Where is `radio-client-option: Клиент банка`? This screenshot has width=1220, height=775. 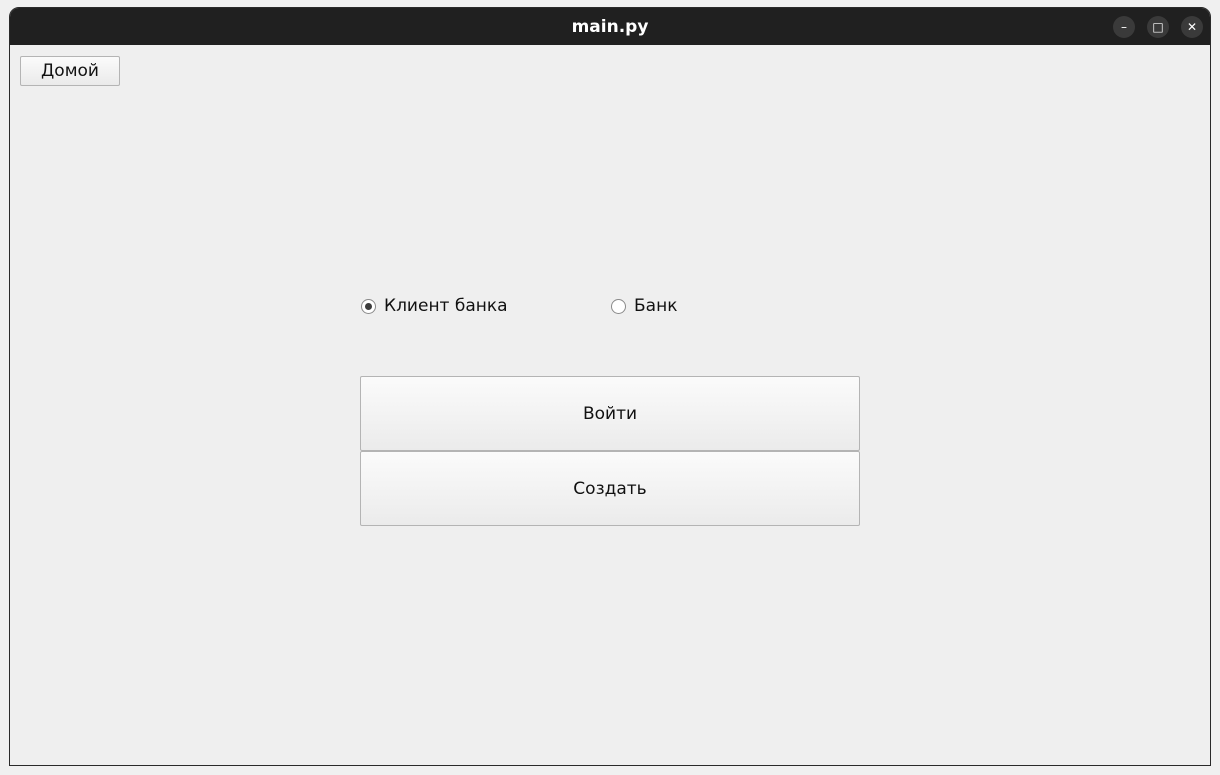 radio-client-option: Клиент банка is located at coordinates (434, 306).